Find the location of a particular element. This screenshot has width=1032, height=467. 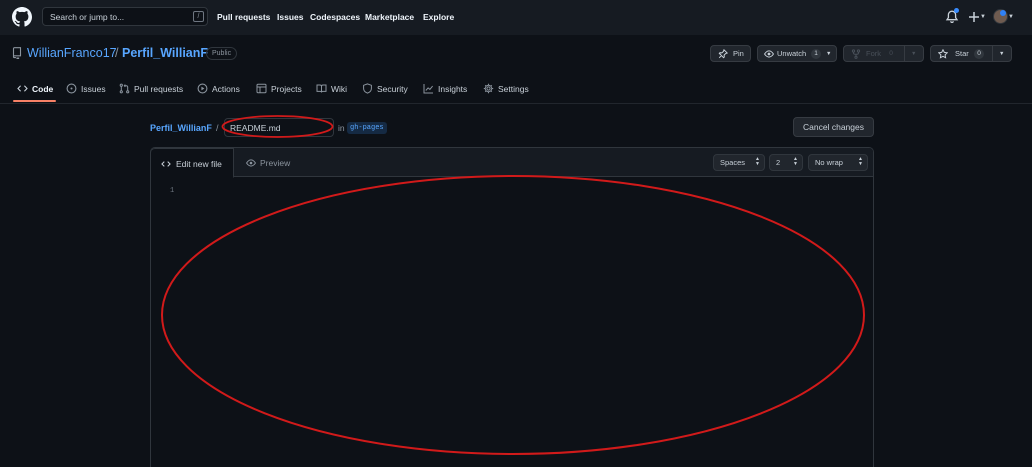

star-label: Star is located at coordinates (962, 53).